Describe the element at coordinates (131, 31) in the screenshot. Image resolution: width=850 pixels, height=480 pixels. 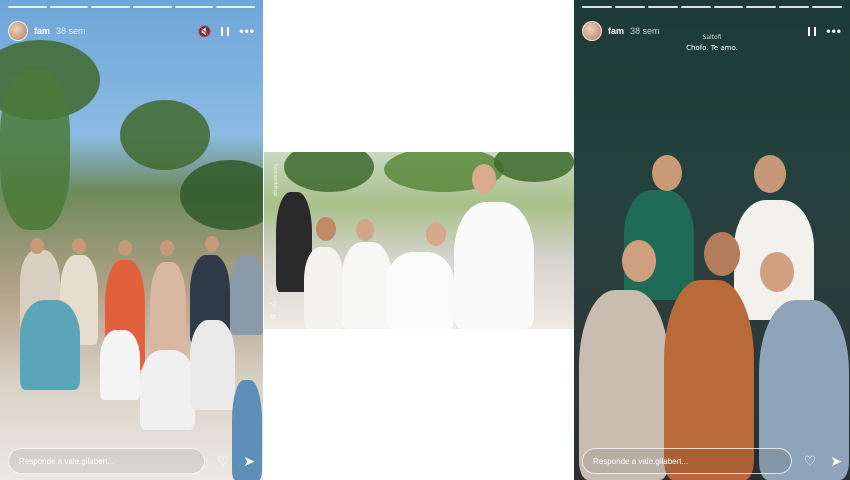
I see `story-header: fam 38 sem 🔇 •••` at that location.